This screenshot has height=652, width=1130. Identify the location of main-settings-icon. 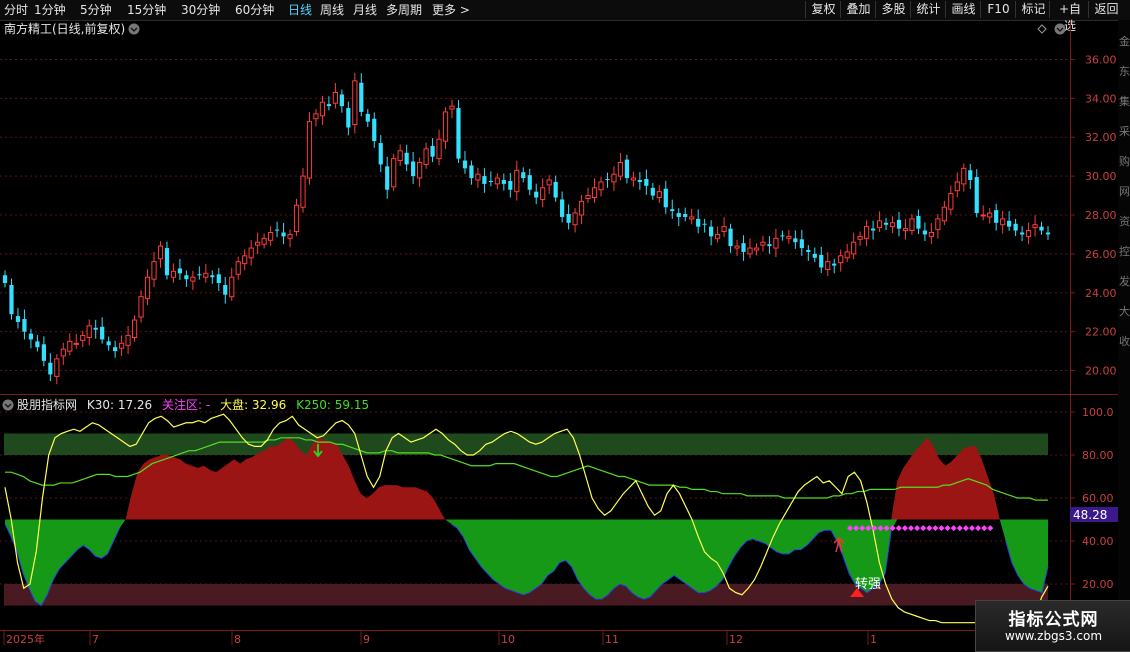
(1060, 29).